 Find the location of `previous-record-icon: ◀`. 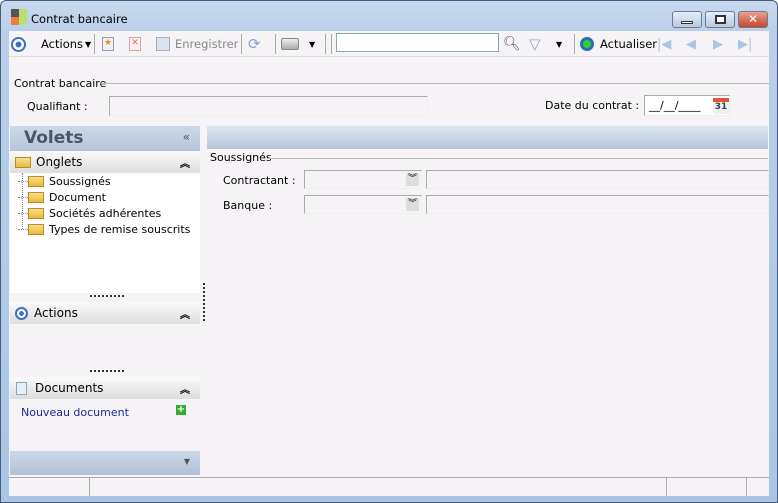

previous-record-icon: ◀ is located at coordinates (691, 44).